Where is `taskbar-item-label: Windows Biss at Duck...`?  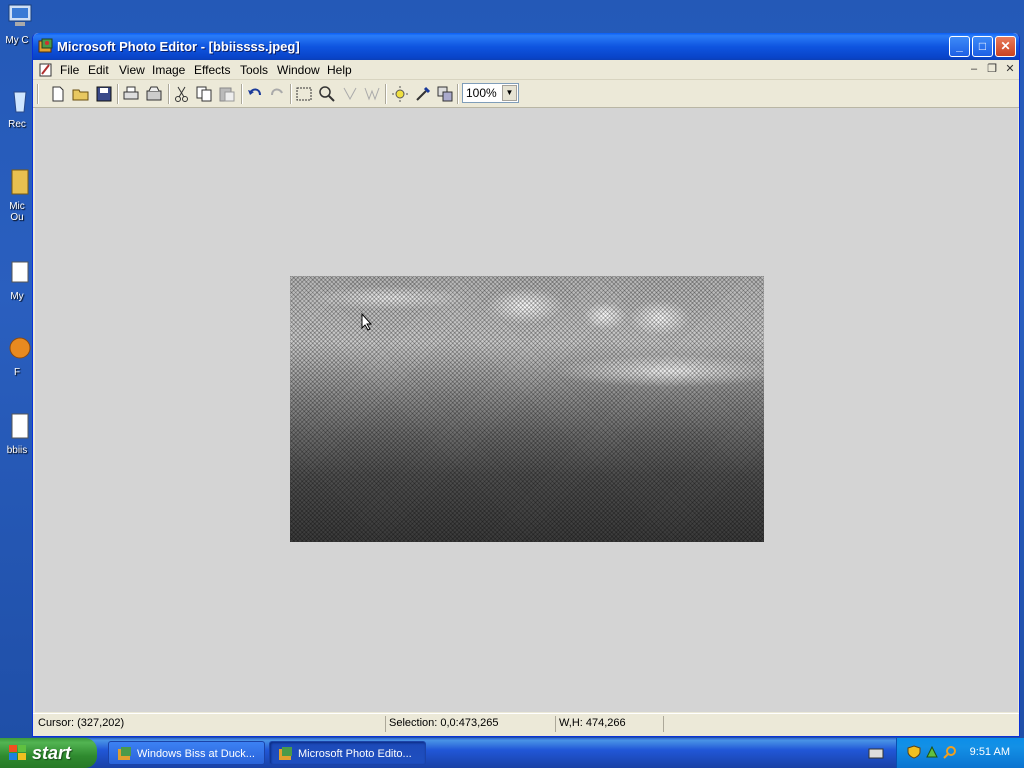
taskbar-item-label: Windows Biss at Duck... is located at coordinates (196, 754).